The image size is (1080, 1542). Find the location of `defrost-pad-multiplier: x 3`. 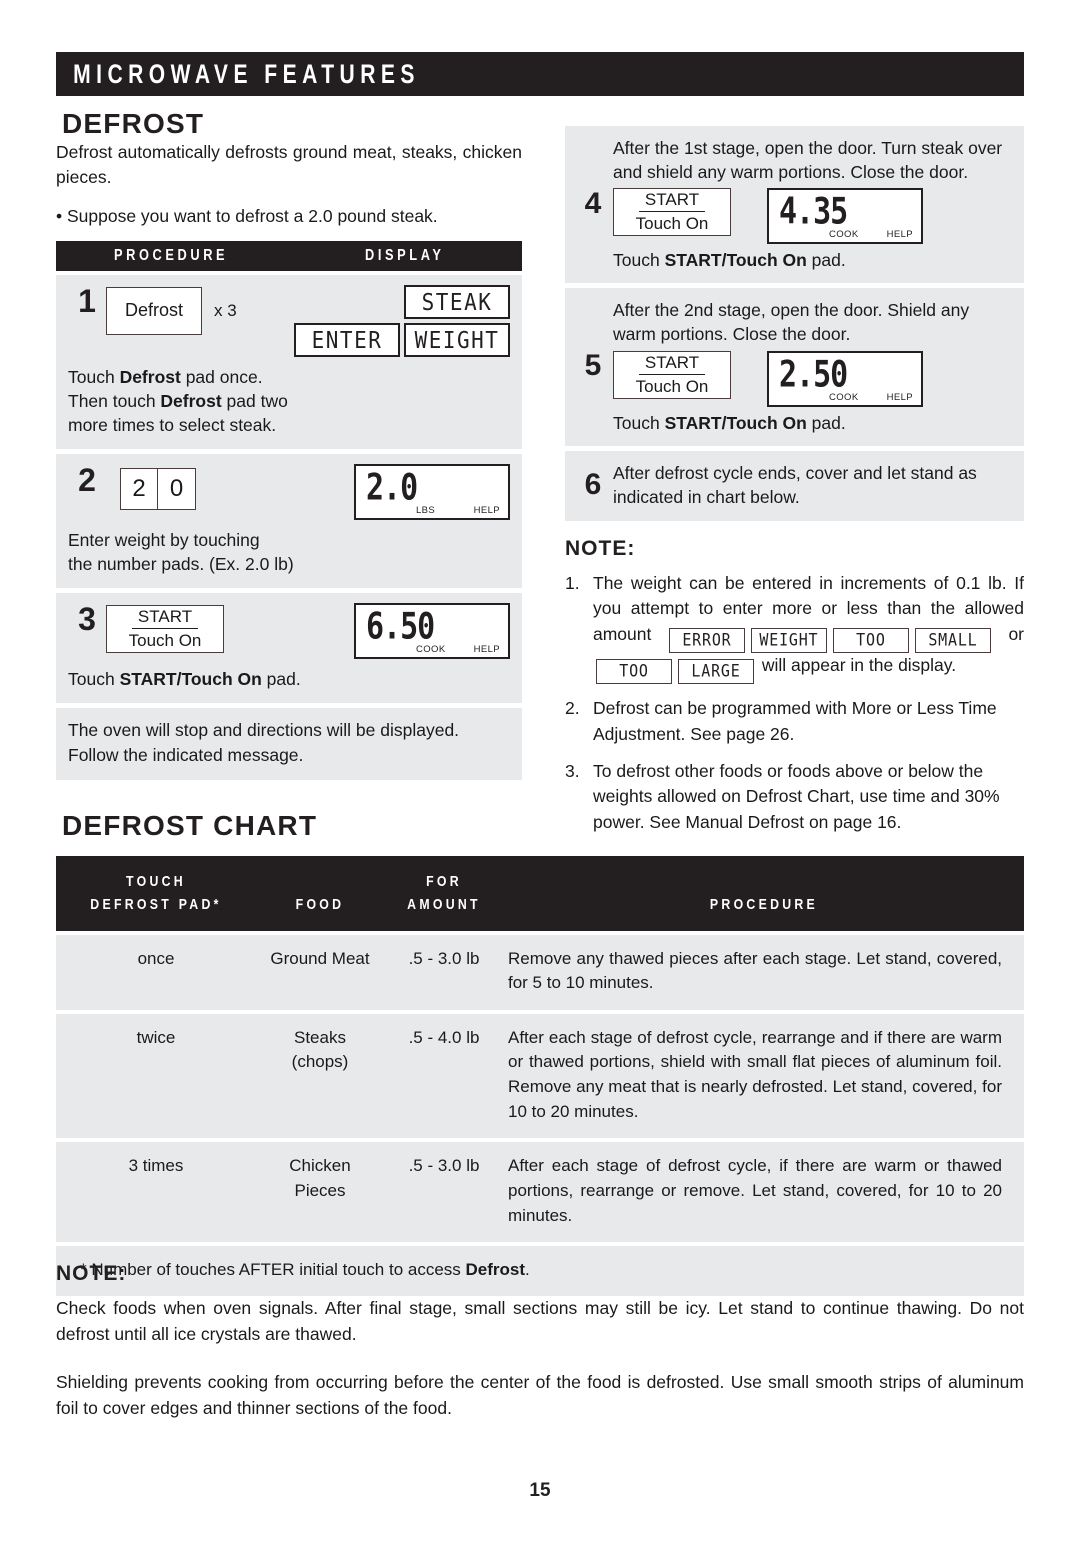

defrost-pad-multiplier: x 3 is located at coordinates (225, 310).